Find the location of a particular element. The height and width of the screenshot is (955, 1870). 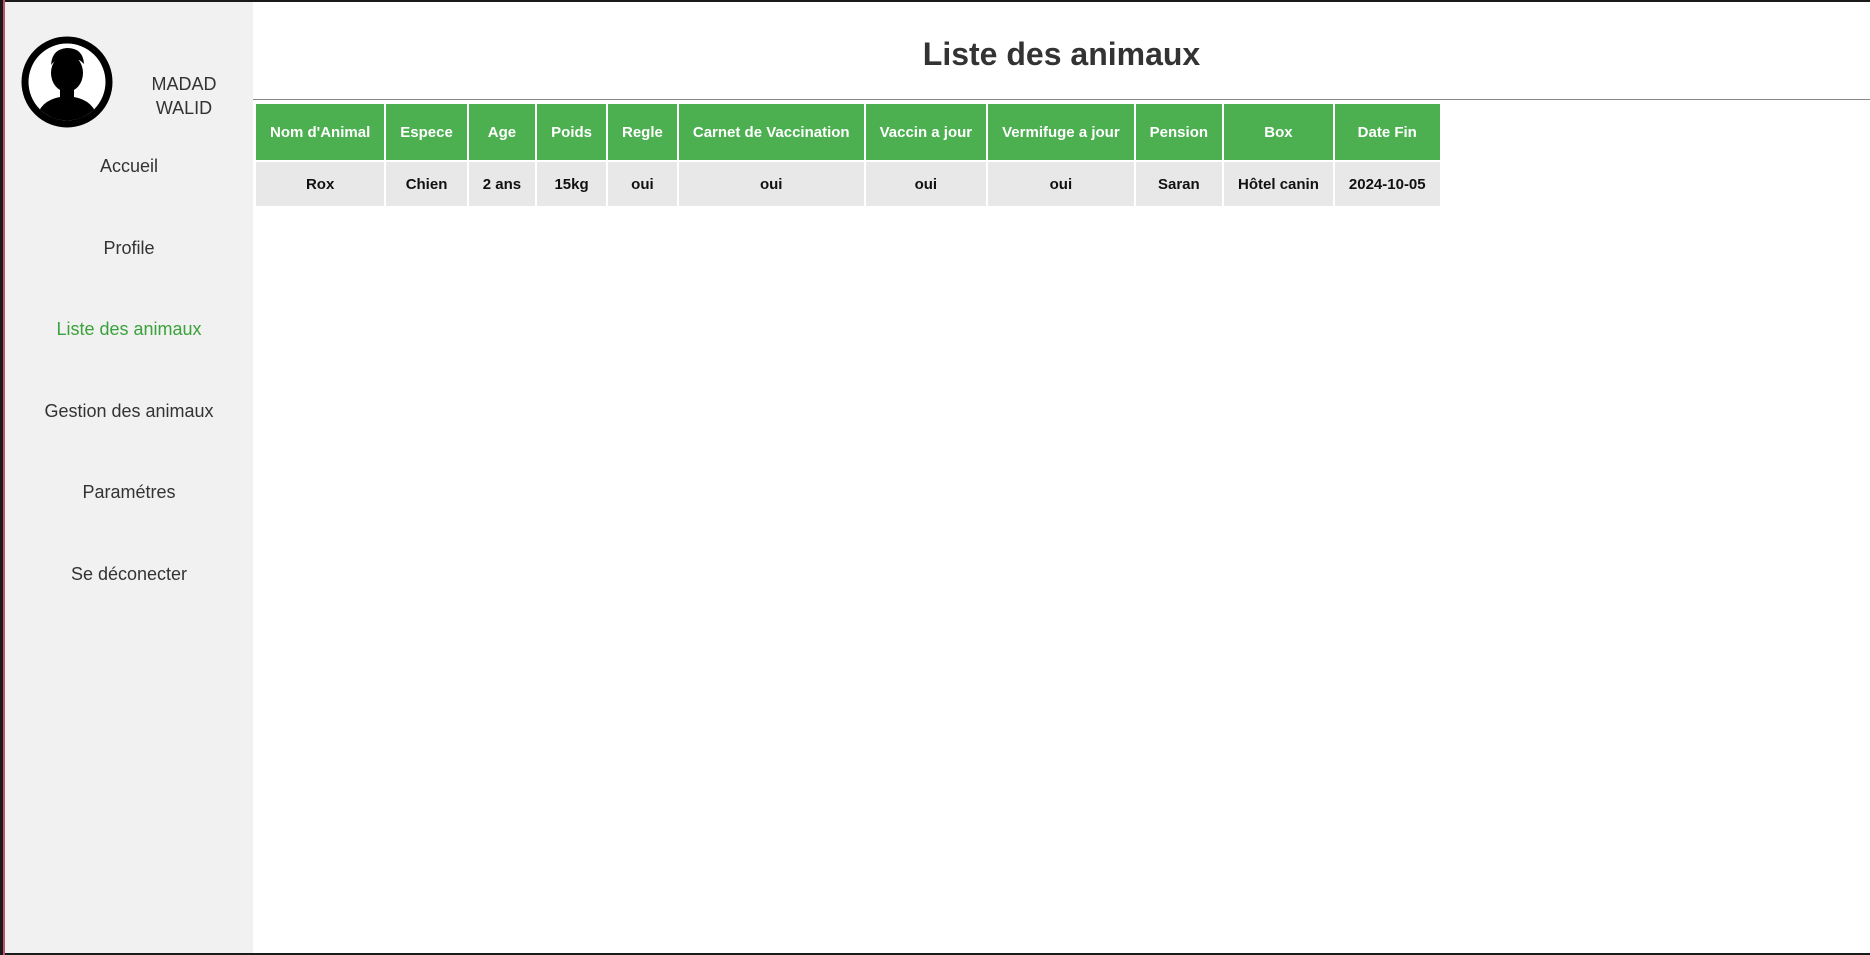

column-header-box: Box is located at coordinates (1278, 132).